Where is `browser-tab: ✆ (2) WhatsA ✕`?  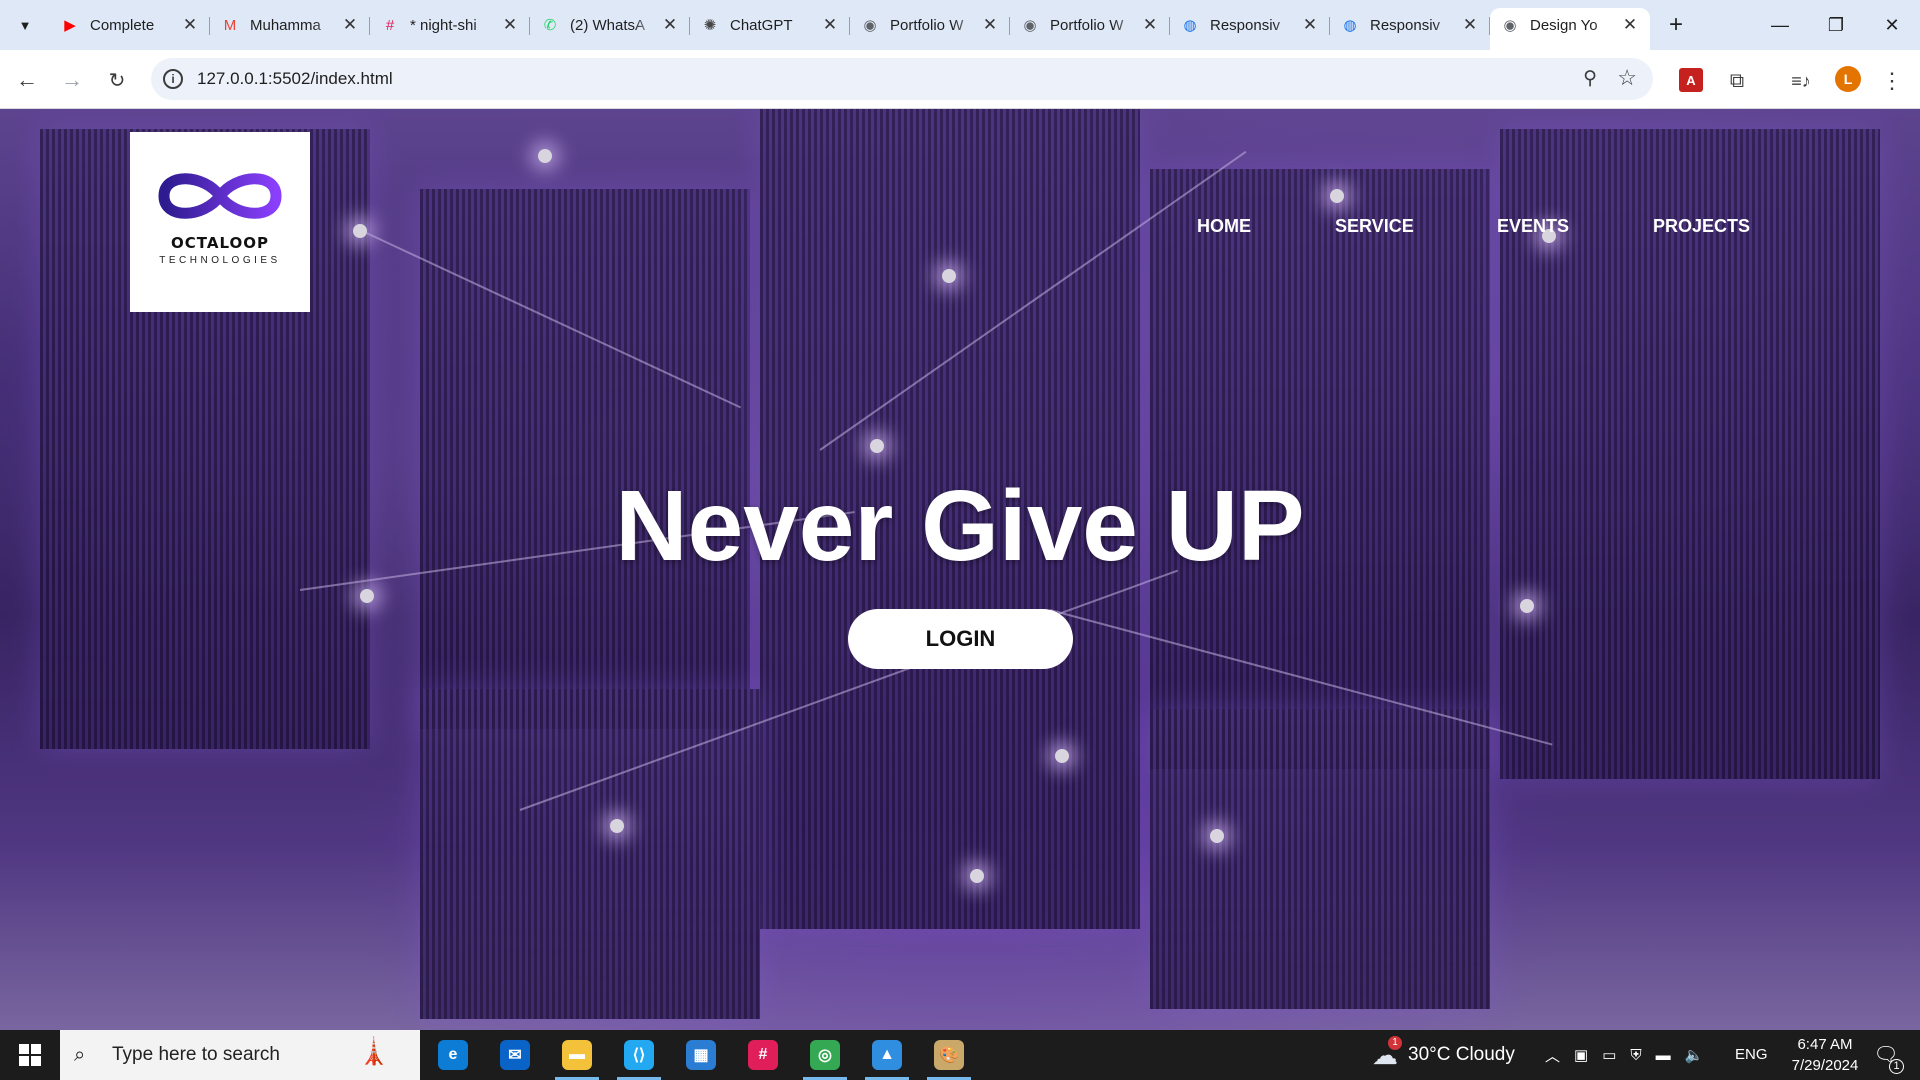
browser-tab: ✆ (2) WhatsA ✕ is located at coordinates (610, 25).